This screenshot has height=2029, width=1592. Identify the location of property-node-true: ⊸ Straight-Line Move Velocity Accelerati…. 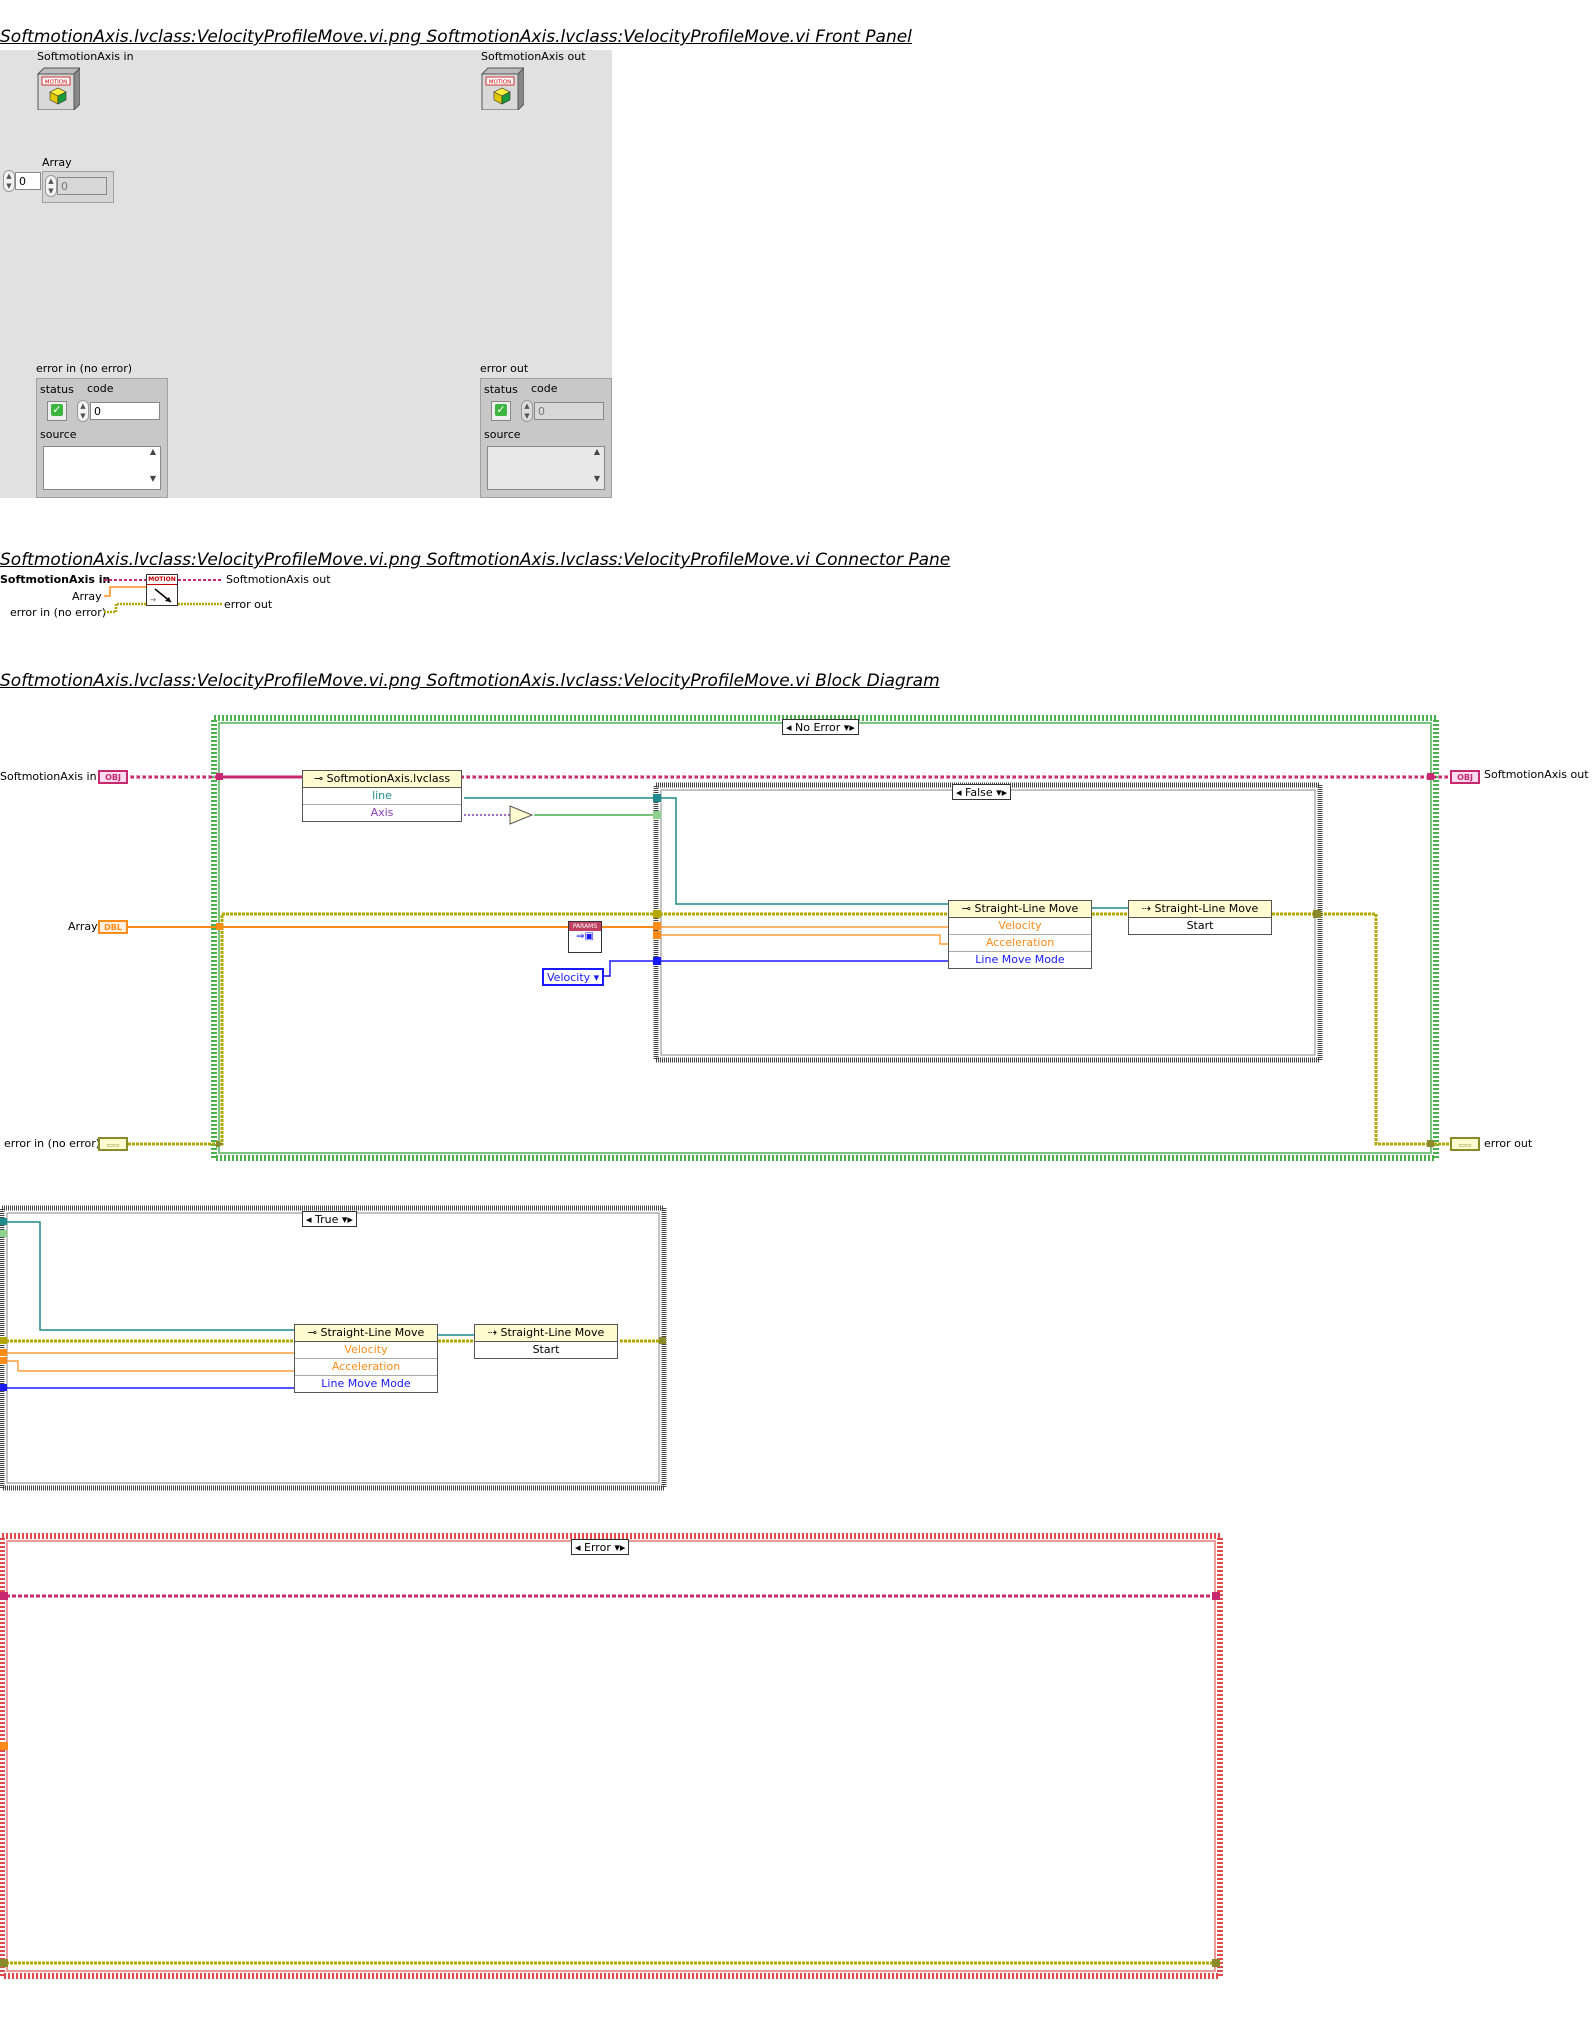
(366, 1358).